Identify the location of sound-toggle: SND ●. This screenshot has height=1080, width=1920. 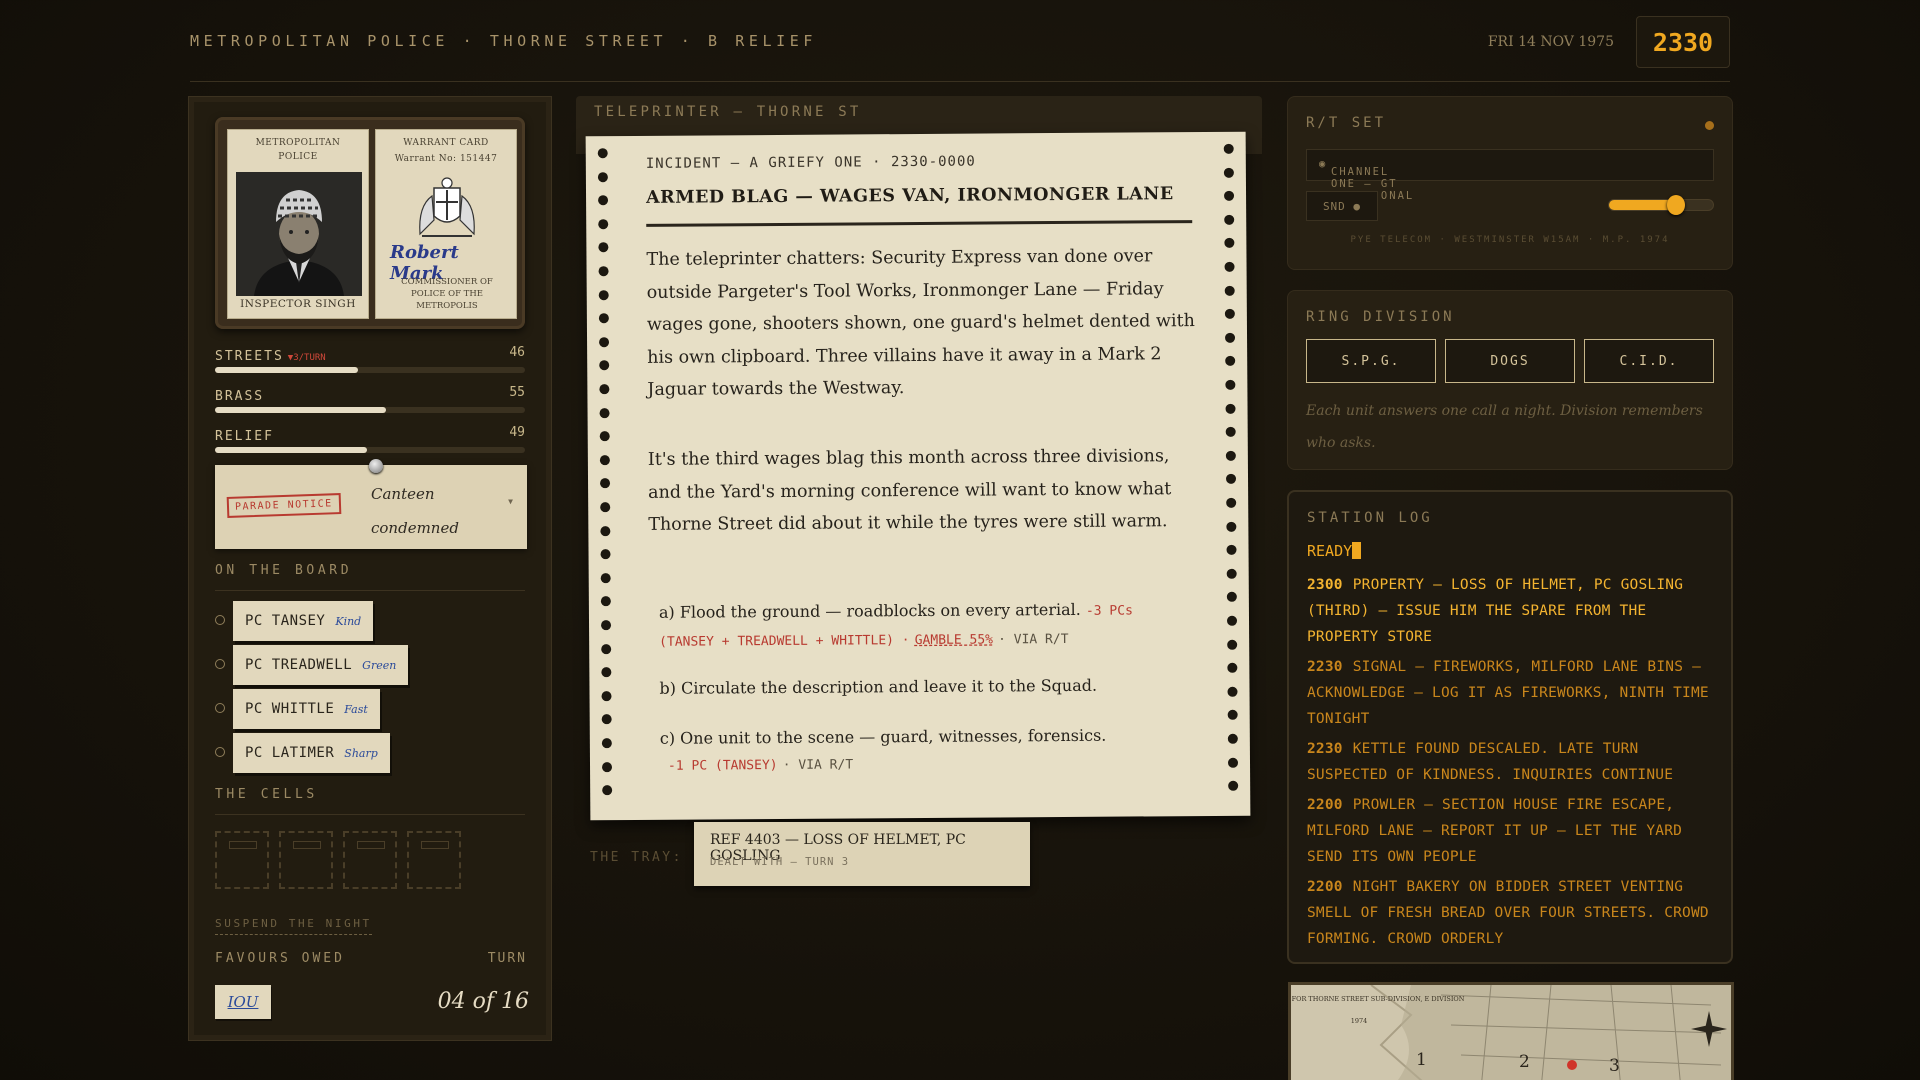
(1342, 206).